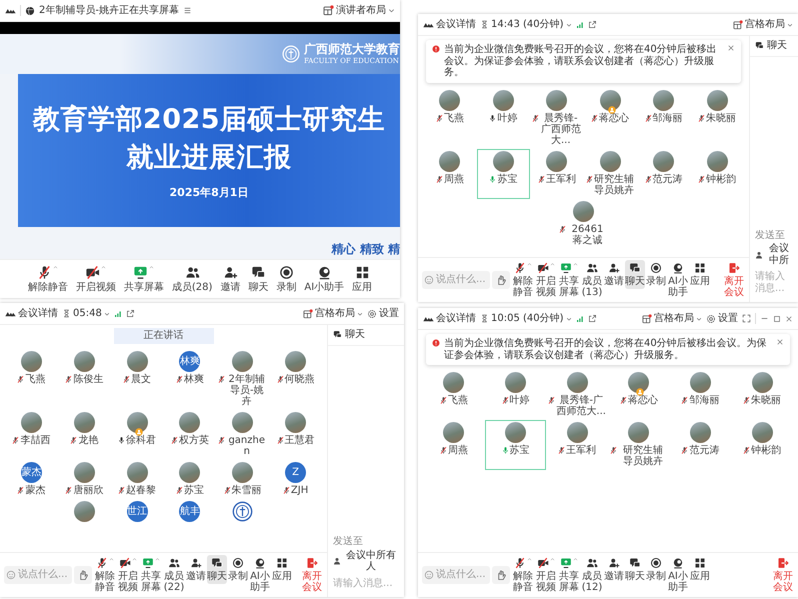 This screenshot has height=599, width=798. What do you see at coordinates (190, 435) in the screenshot?
I see `participant-tile: 权方英` at bounding box center [190, 435].